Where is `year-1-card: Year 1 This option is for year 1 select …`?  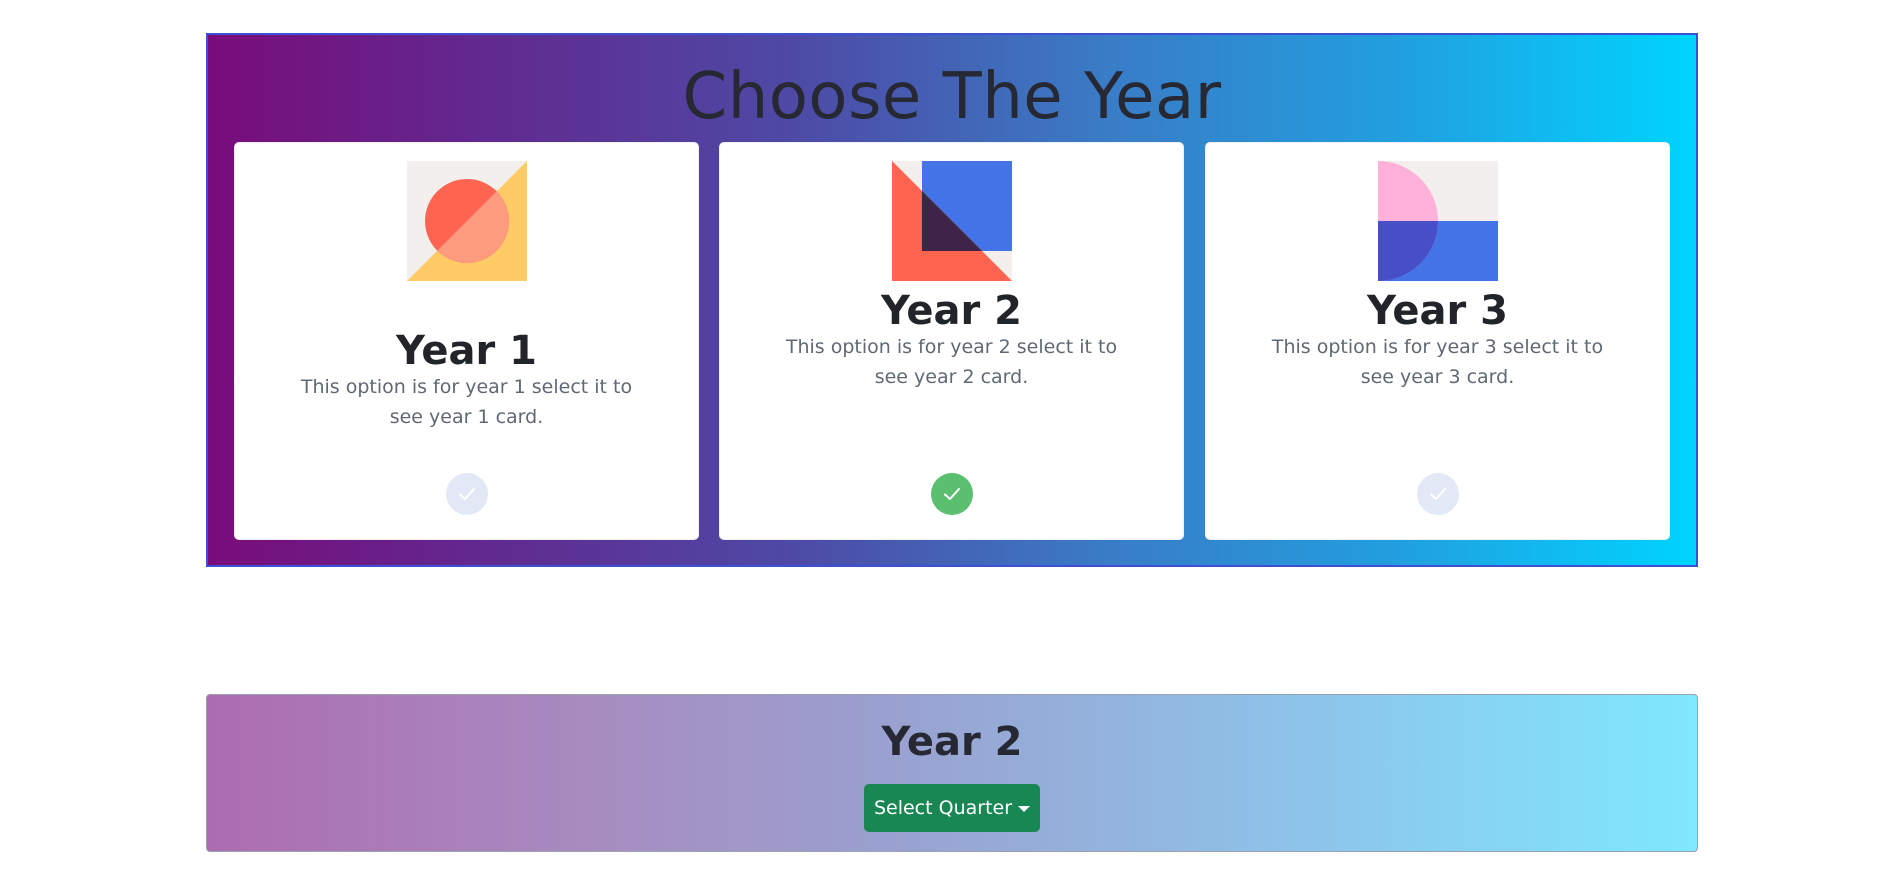 year-1-card: Year 1 This option is for year 1 select … is located at coordinates (466, 341).